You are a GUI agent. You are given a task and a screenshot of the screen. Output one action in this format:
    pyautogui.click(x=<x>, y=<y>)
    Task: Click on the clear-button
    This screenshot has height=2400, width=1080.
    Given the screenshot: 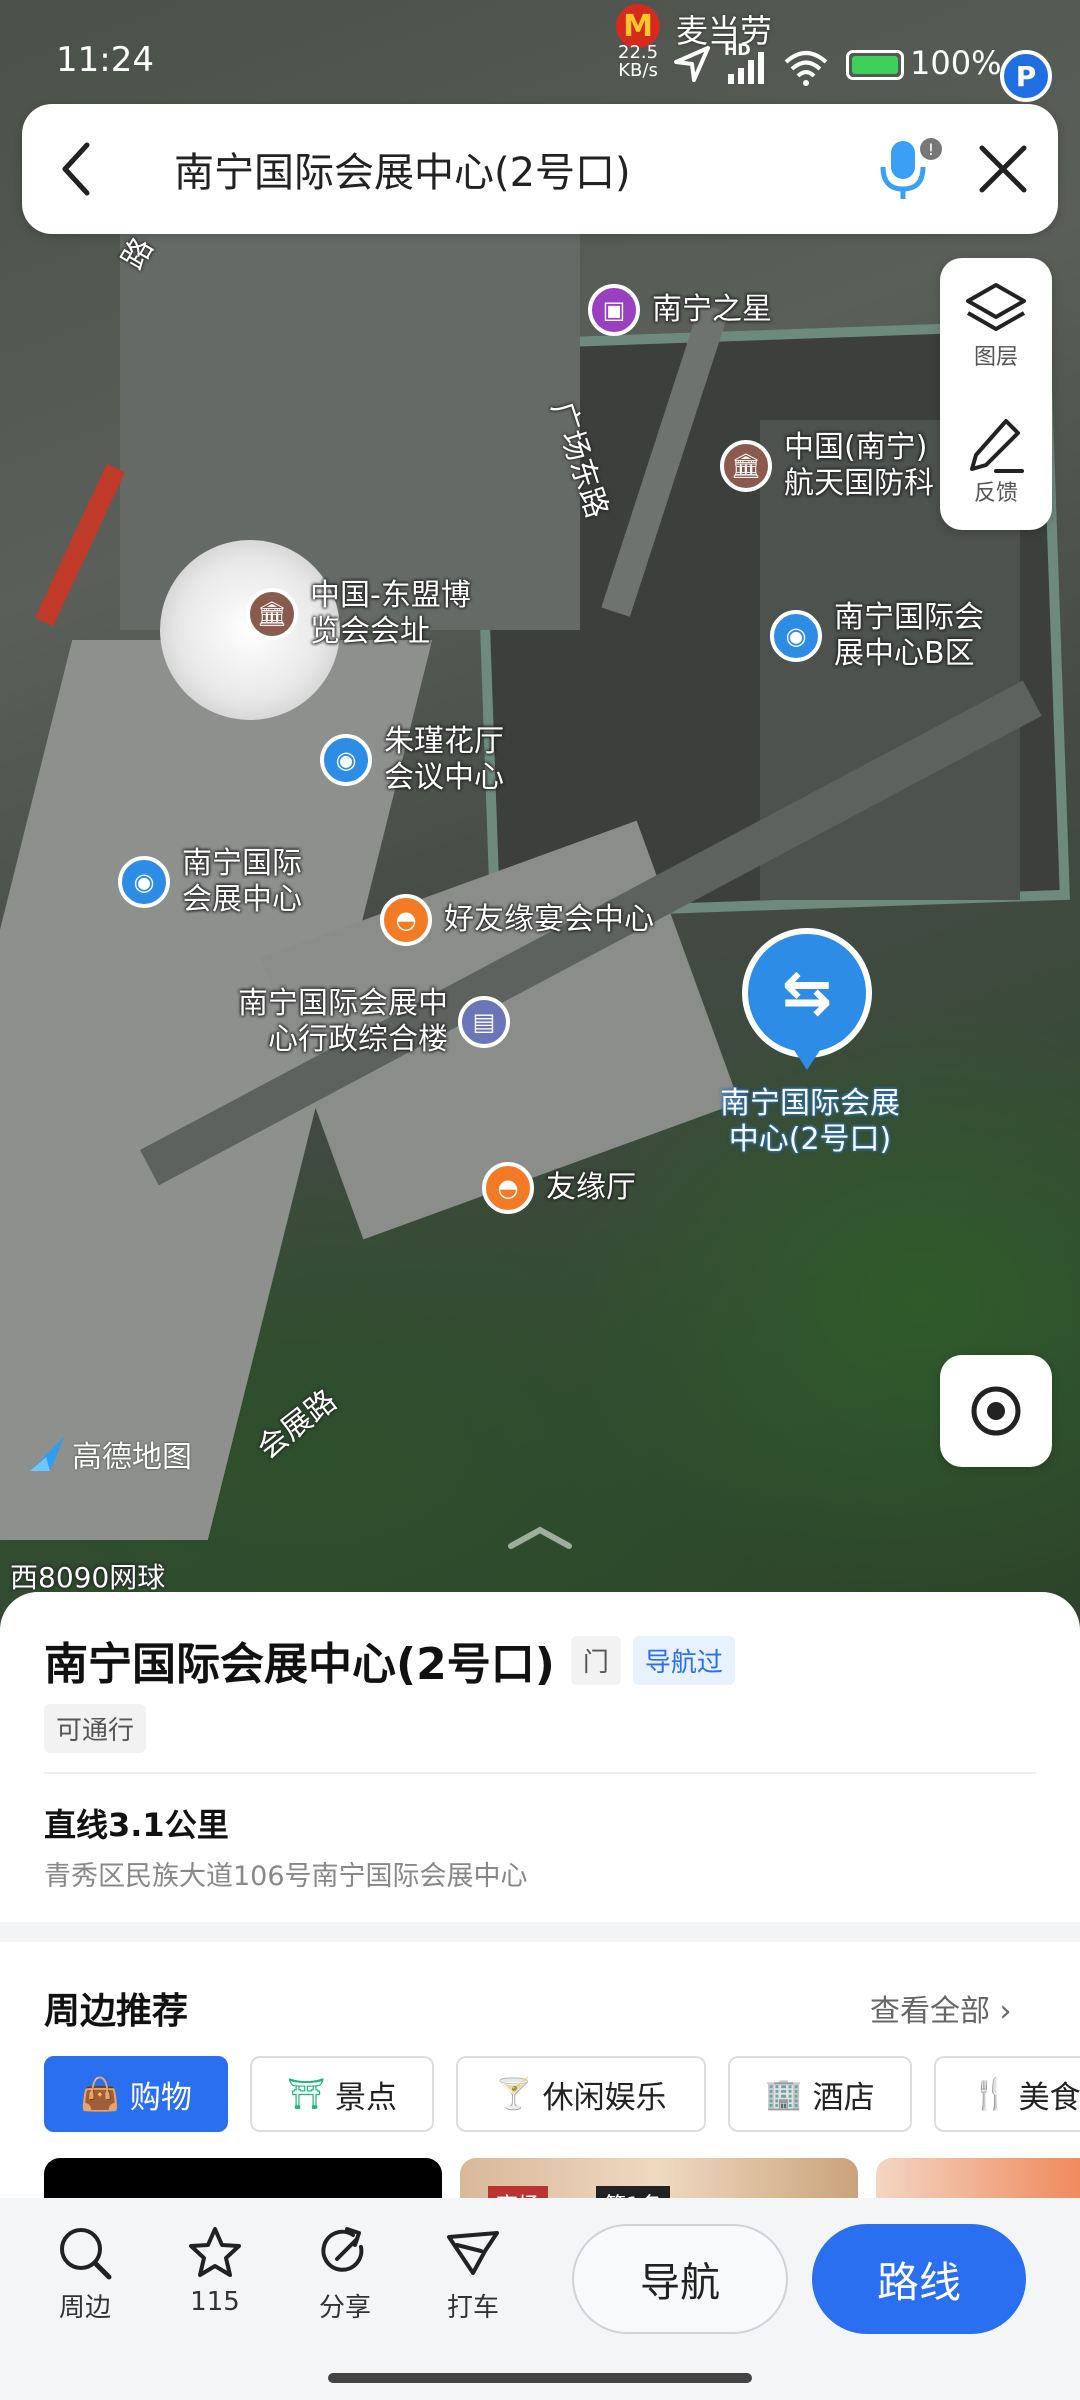 What is the action you would take?
    pyautogui.click(x=1003, y=169)
    